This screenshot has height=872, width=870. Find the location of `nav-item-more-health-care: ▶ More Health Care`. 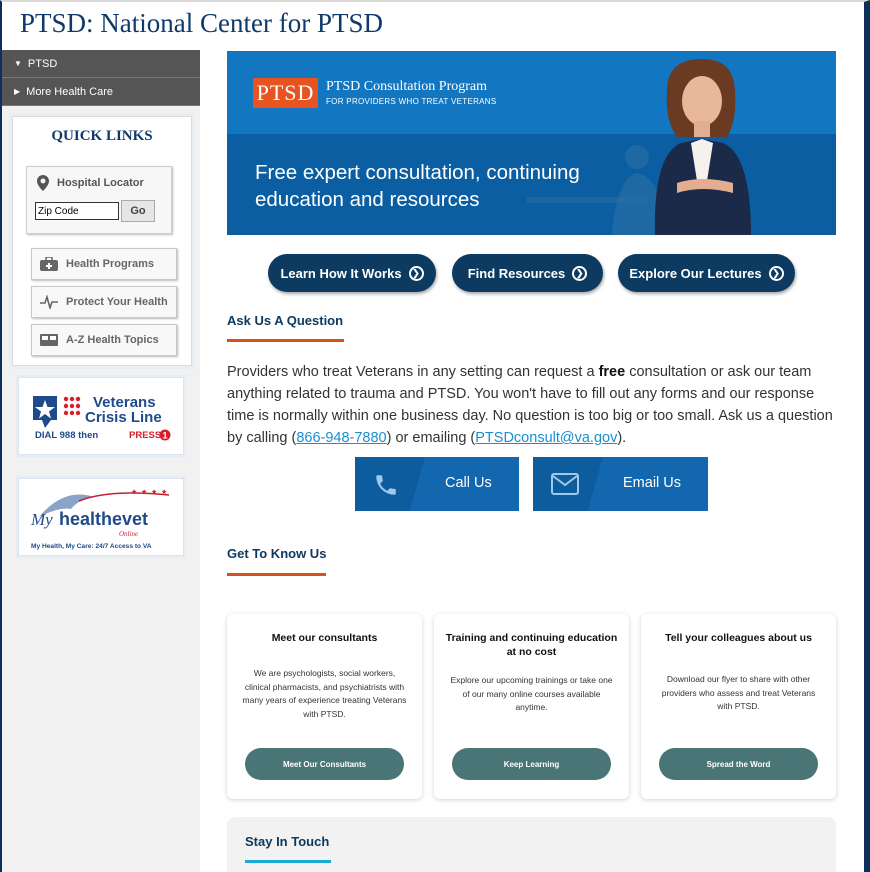

nav-item-more-health-care: ▶ More Health Care is located at coordinates (101, 92).